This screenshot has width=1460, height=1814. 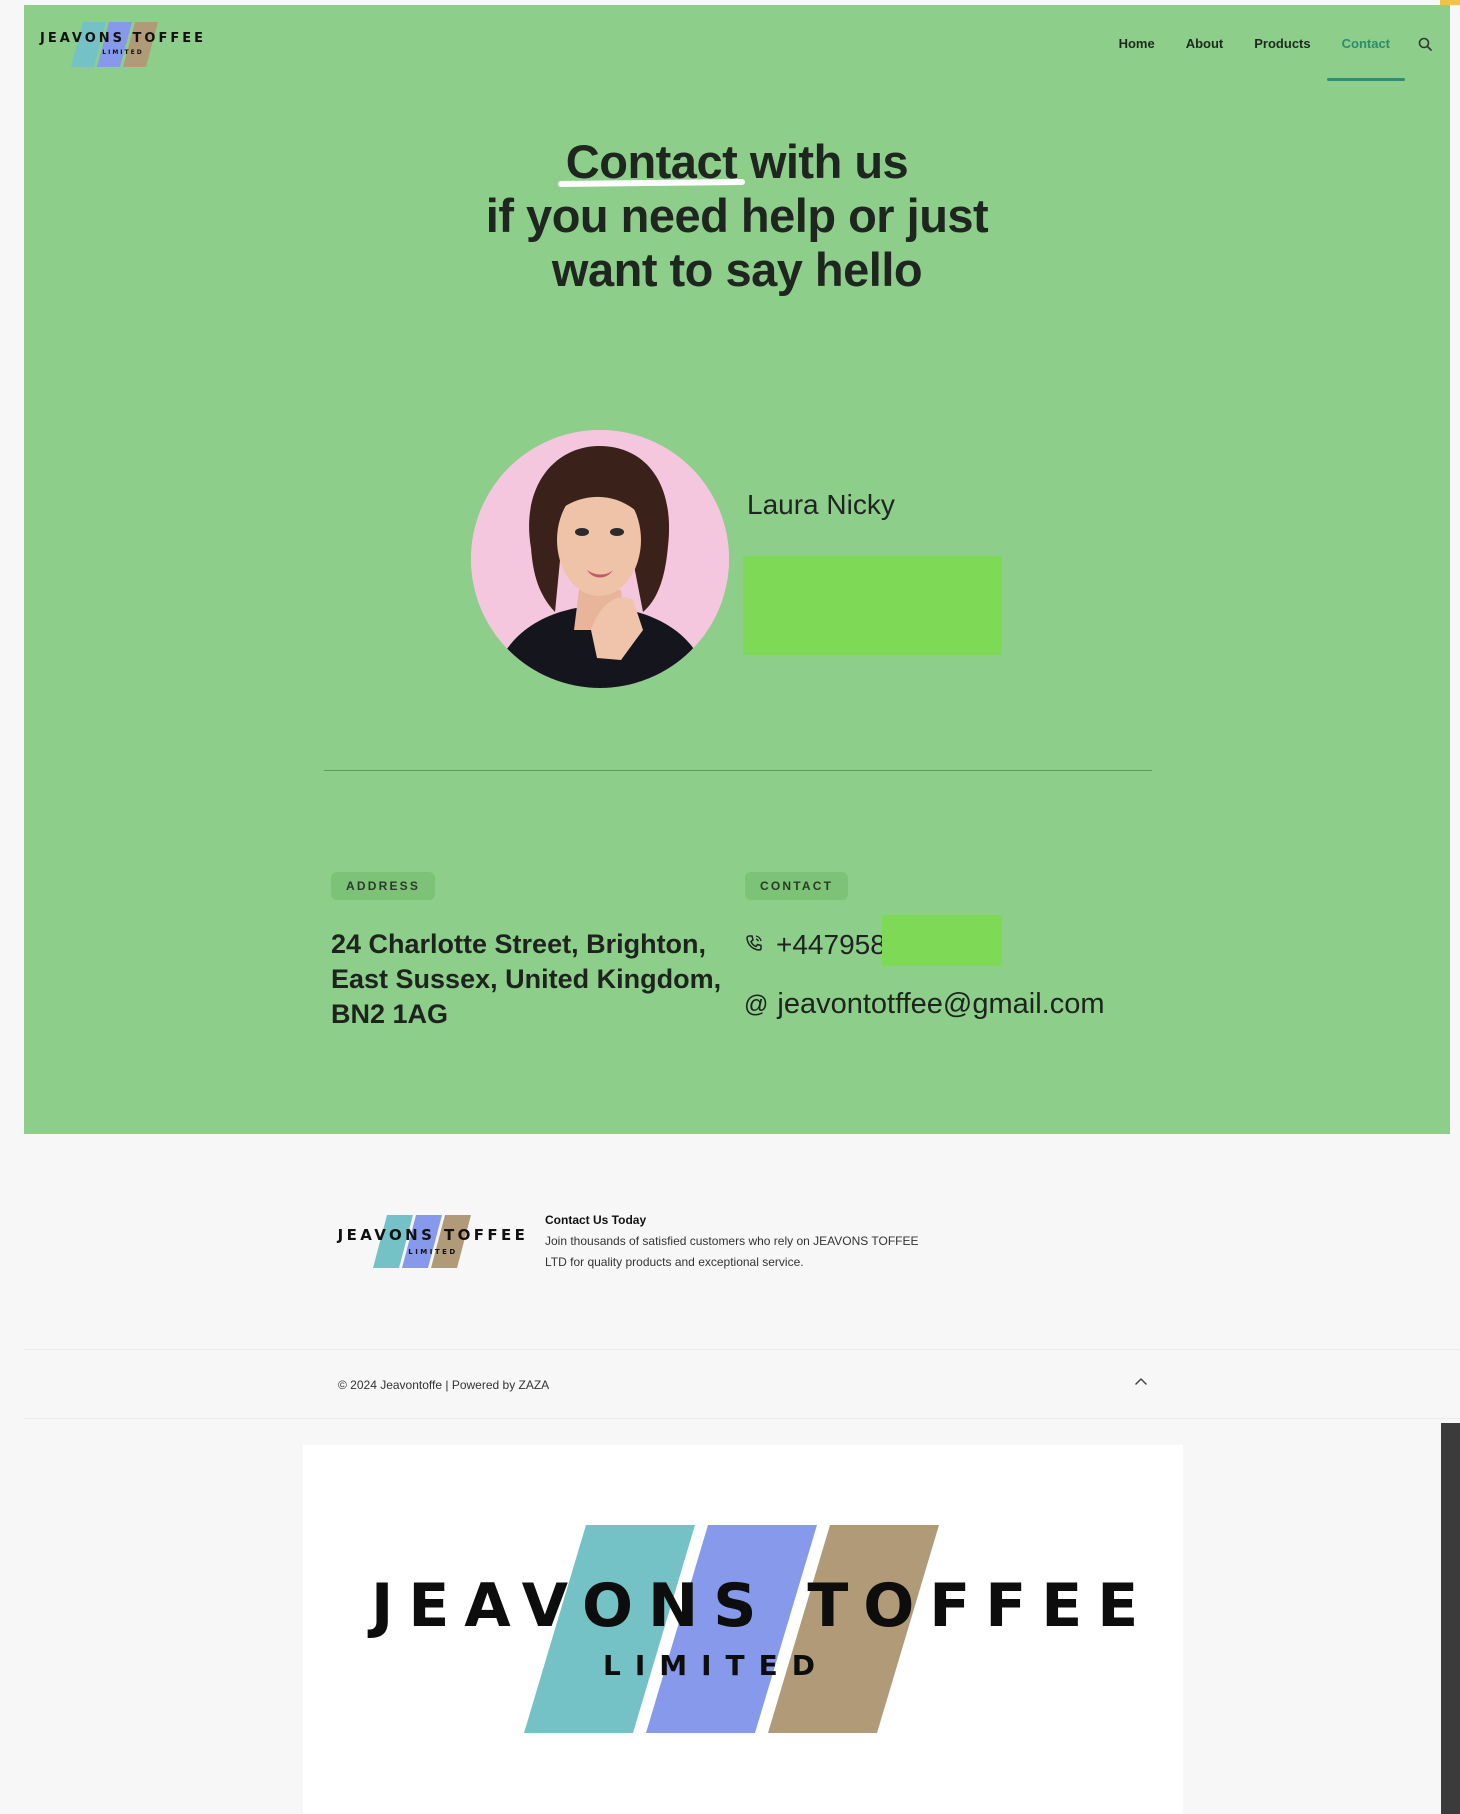 I want to click on headline-line2: if you need help or just, so click(x=737, y=215).